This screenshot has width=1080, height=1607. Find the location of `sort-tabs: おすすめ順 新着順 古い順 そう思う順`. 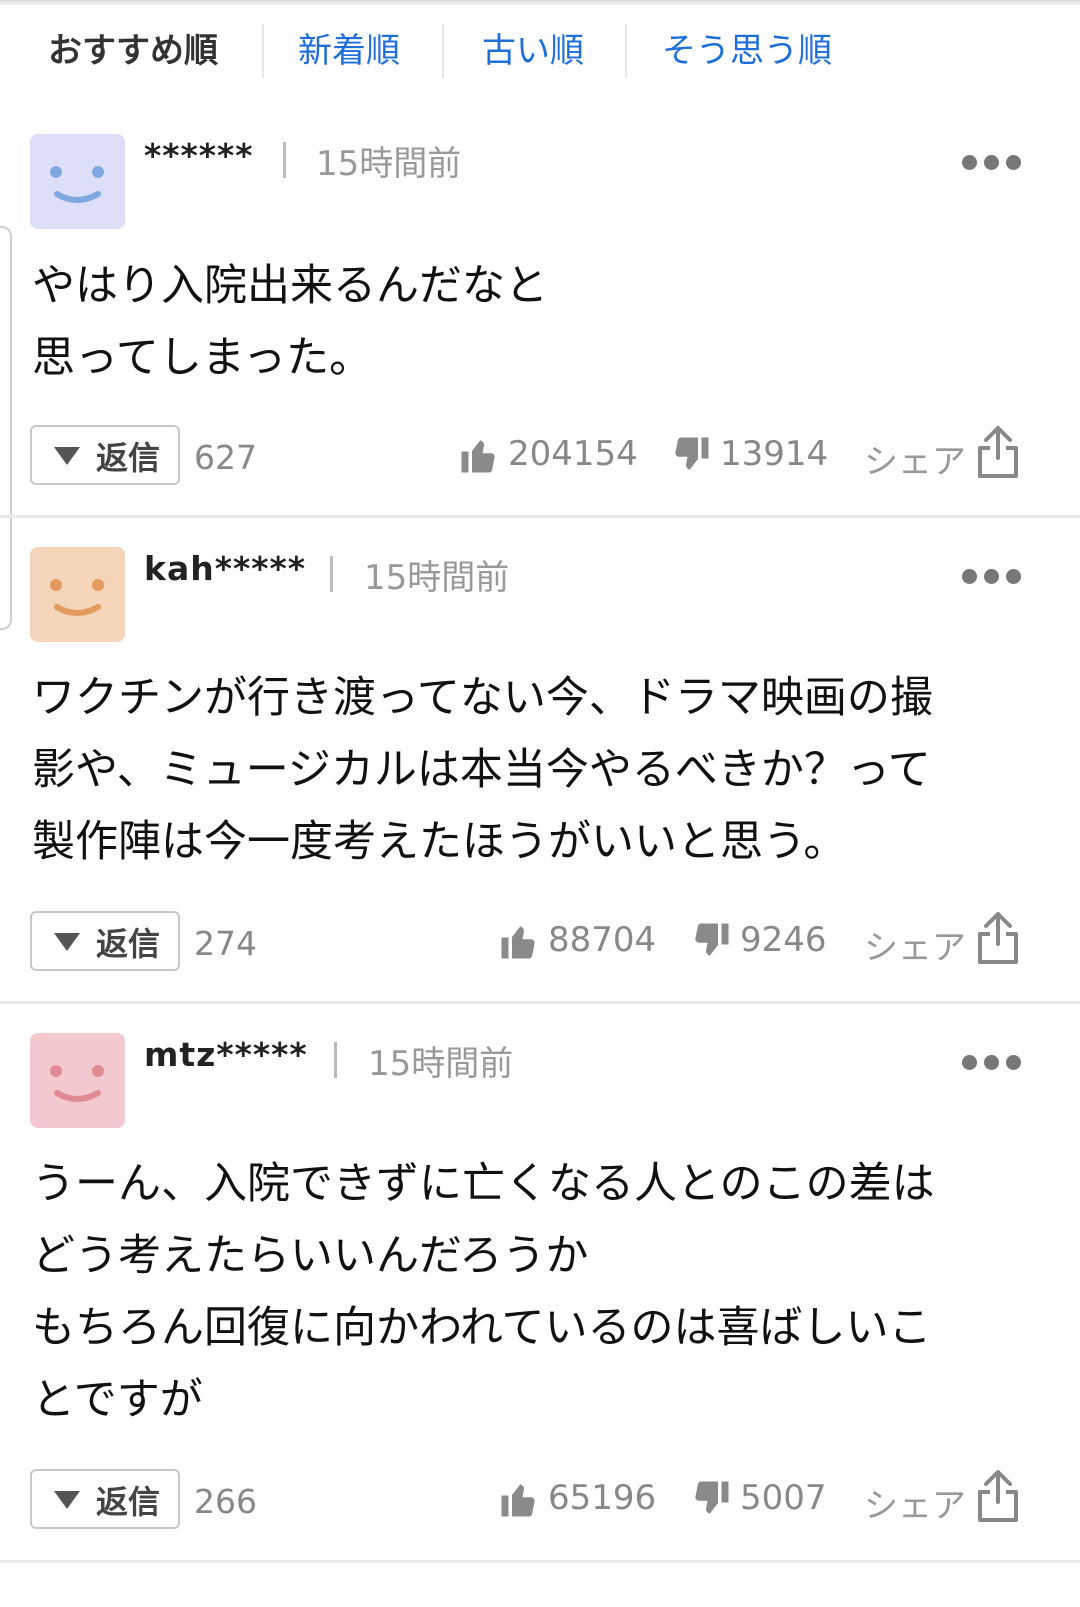

sort-tabs: おすすめ順 新着順 古い順 そう思う順 is located at coordinates (540, 51).